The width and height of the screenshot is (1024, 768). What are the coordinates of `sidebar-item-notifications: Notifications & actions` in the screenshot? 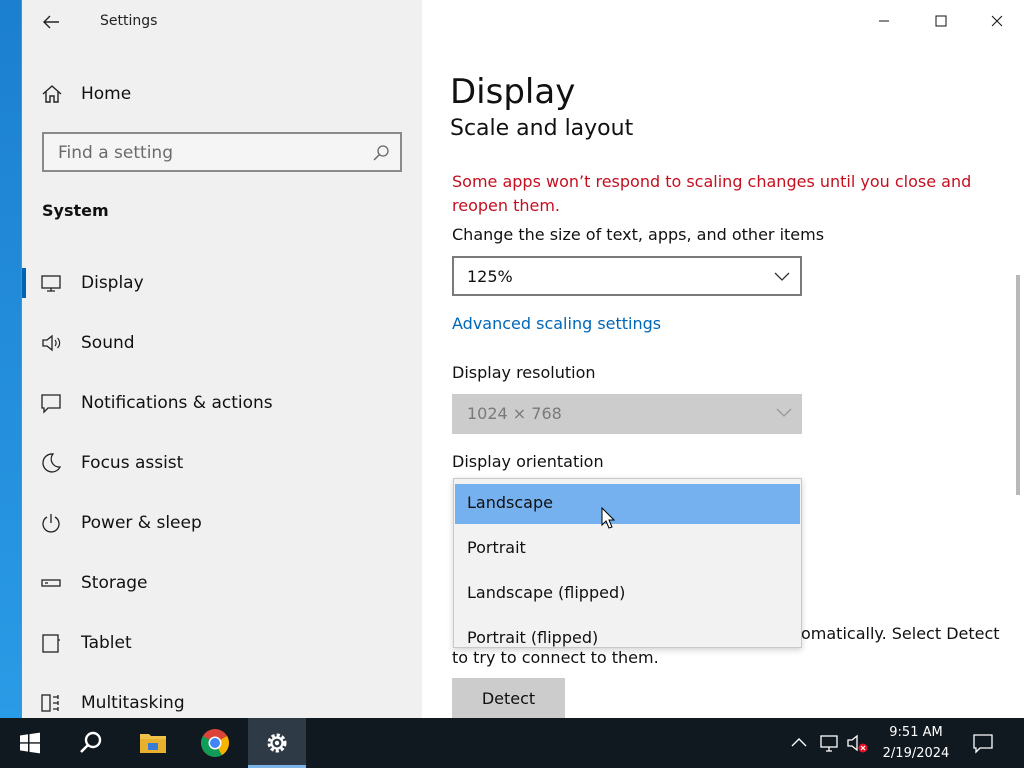 It's located at (222, 412).